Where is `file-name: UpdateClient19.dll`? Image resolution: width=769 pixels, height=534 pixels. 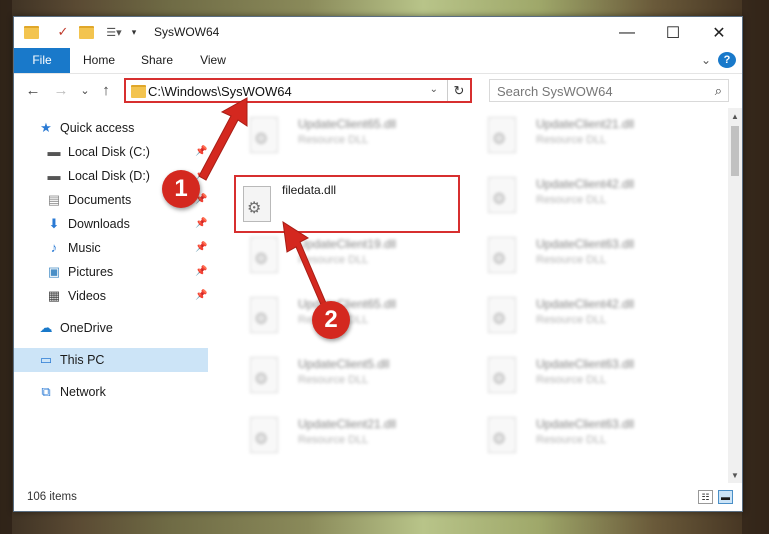 file-name: UpdateClient19.dll is located at coordinates (347, 244).